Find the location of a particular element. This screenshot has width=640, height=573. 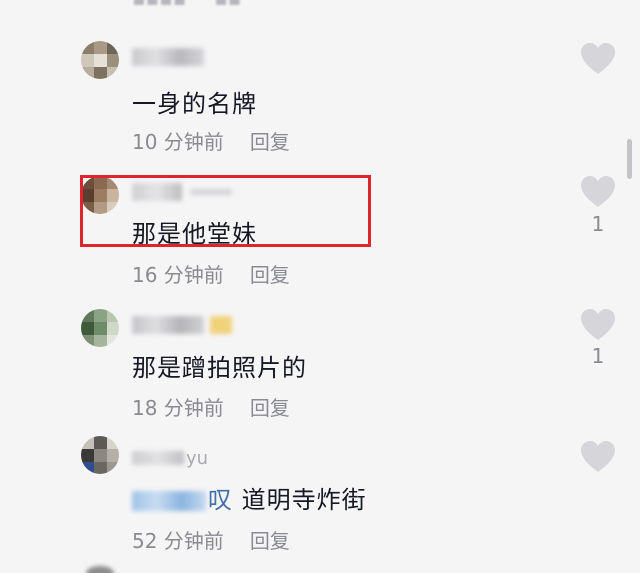

partial-time: ▪▪▪▪ is located at coordinates (159, 5).